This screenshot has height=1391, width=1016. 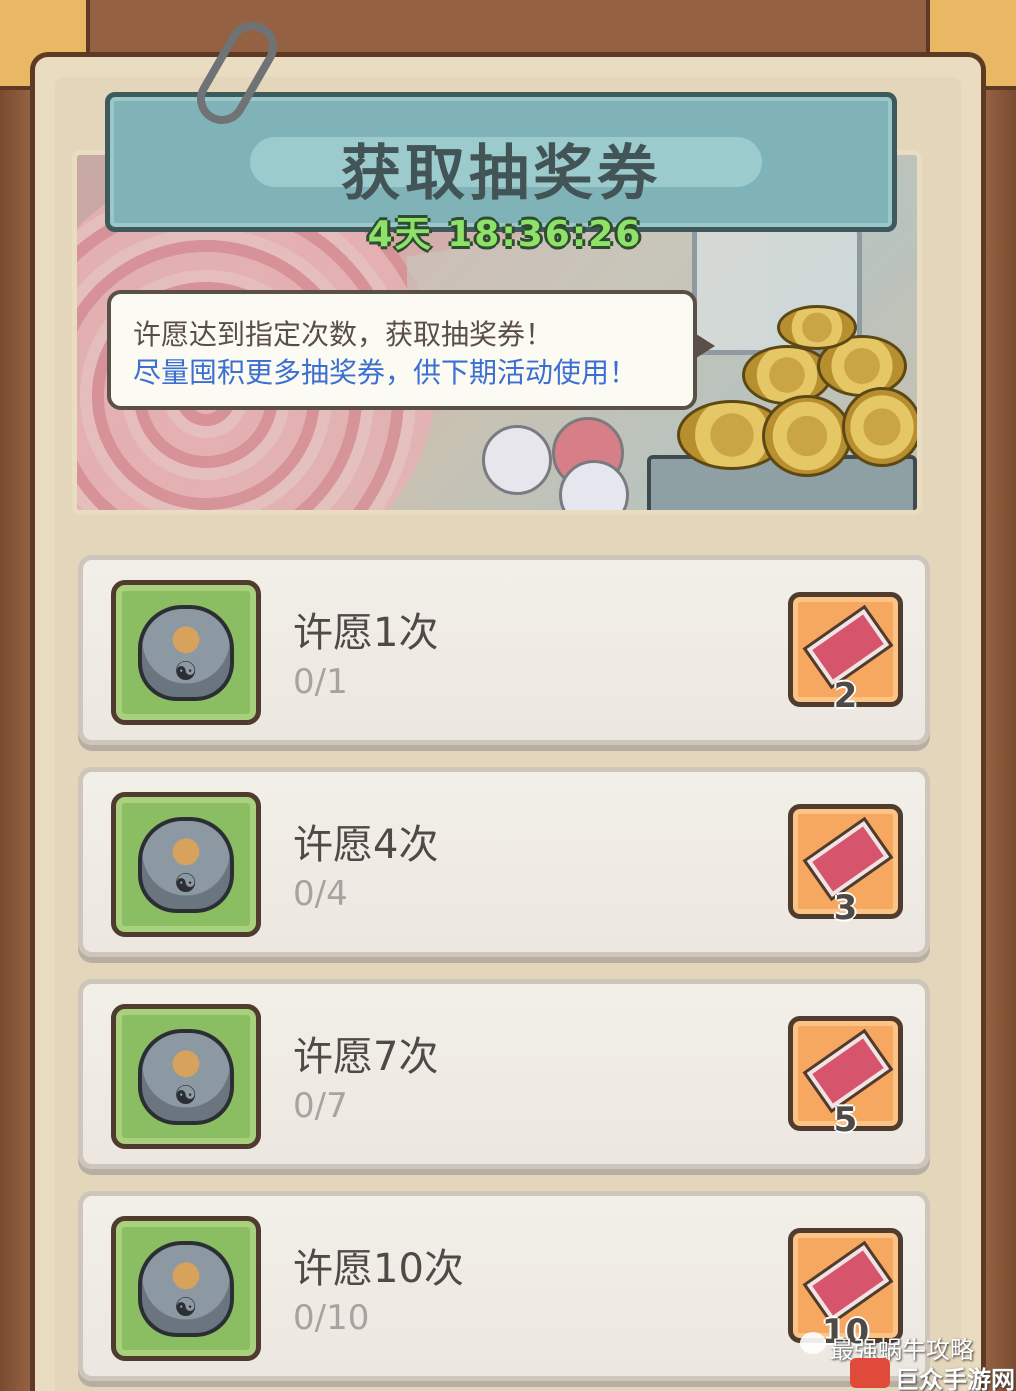 I want to click on task-row: 许愿4次 0/4 3, so click(x=504, y=862).